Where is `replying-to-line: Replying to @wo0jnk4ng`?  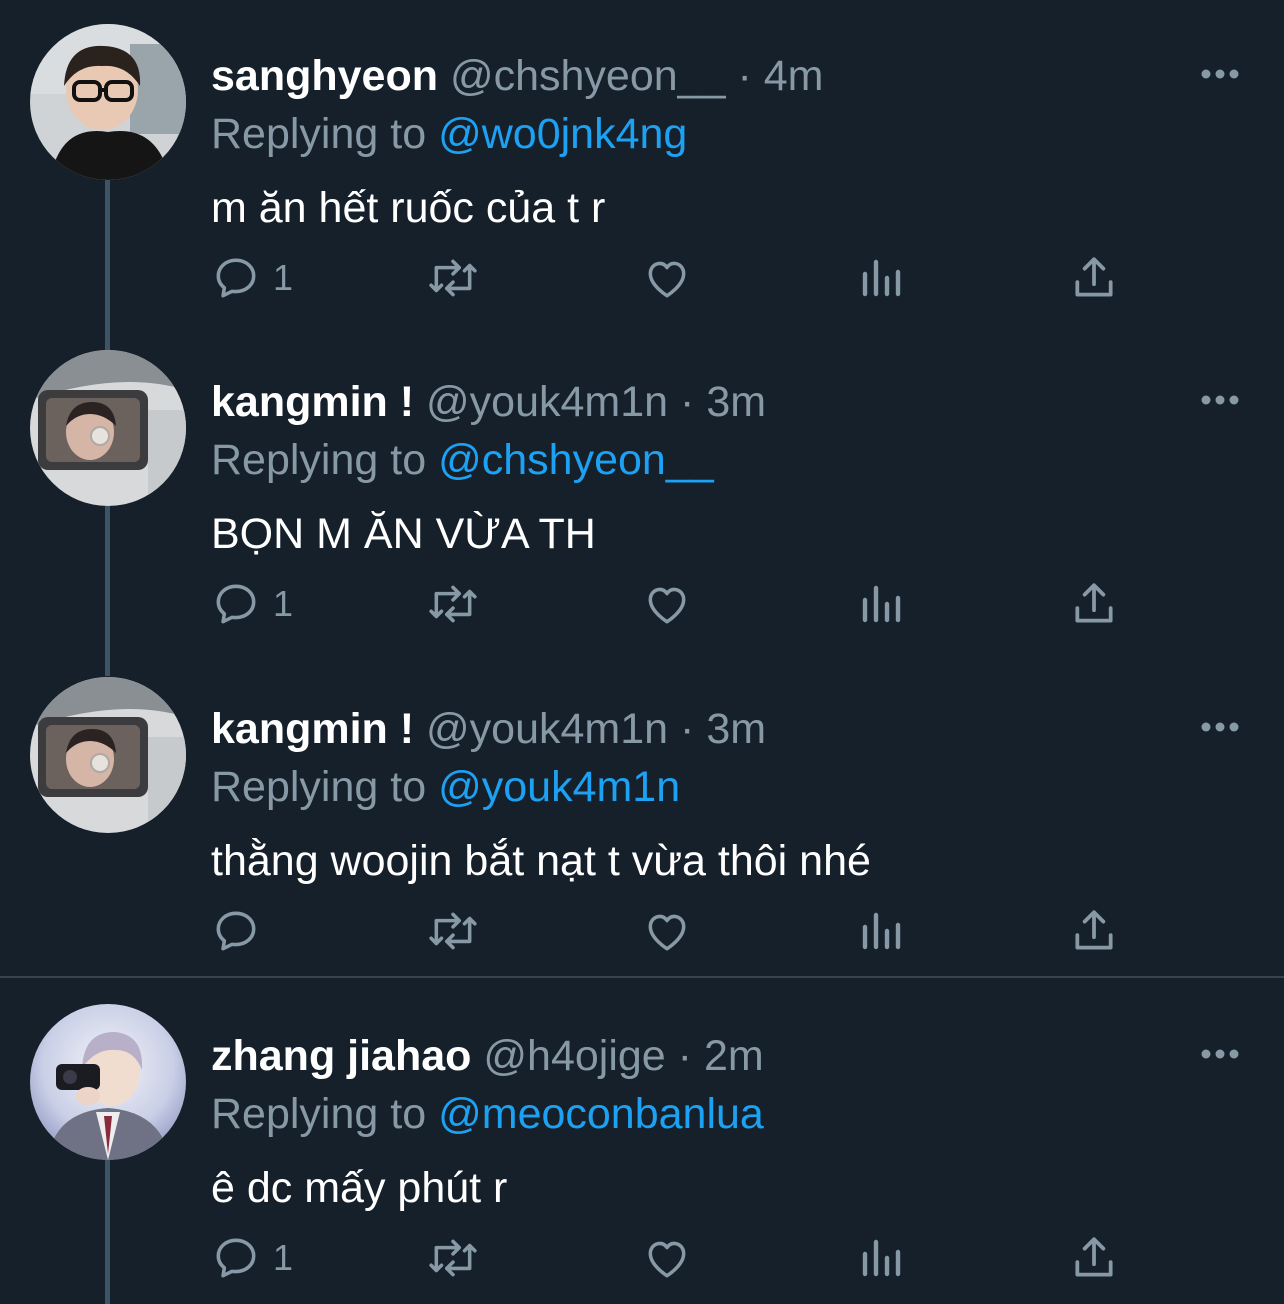 replying-to-line: Replying to @wo0jnk4ng is located at coordinates (449, 134).